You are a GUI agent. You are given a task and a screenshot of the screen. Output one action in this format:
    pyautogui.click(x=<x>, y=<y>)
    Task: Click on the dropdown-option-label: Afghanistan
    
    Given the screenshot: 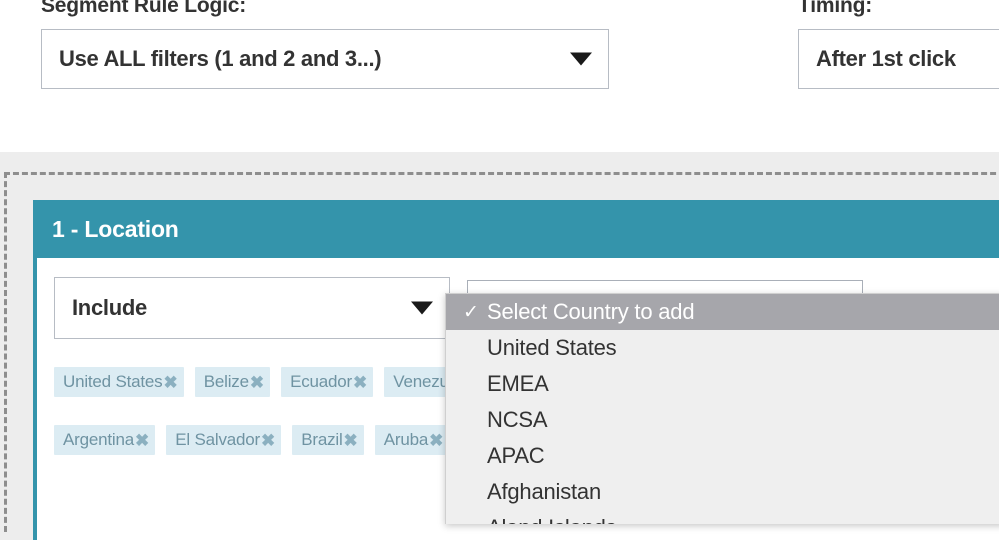 What is the action you would take?
    pyautogui.click(x=544, y=491)
    